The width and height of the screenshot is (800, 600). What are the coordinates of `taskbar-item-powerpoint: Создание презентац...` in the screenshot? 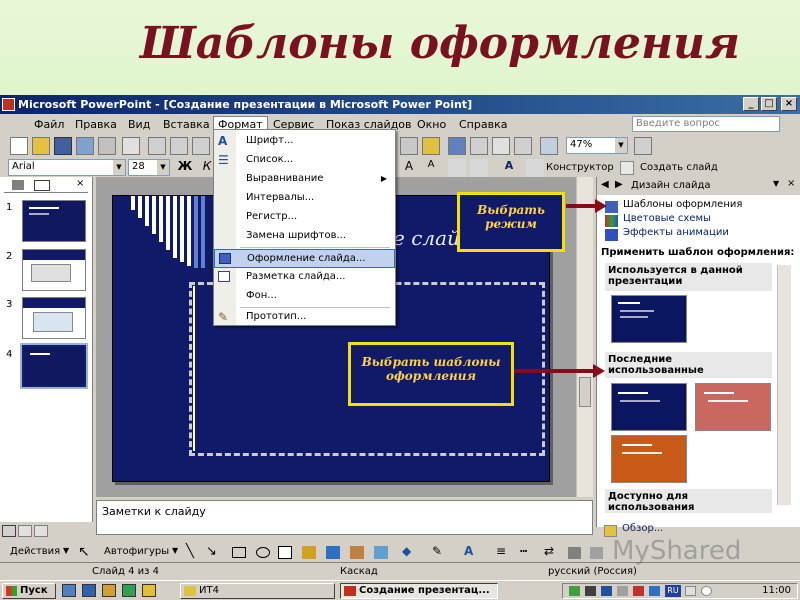 It's located at (419, 591).